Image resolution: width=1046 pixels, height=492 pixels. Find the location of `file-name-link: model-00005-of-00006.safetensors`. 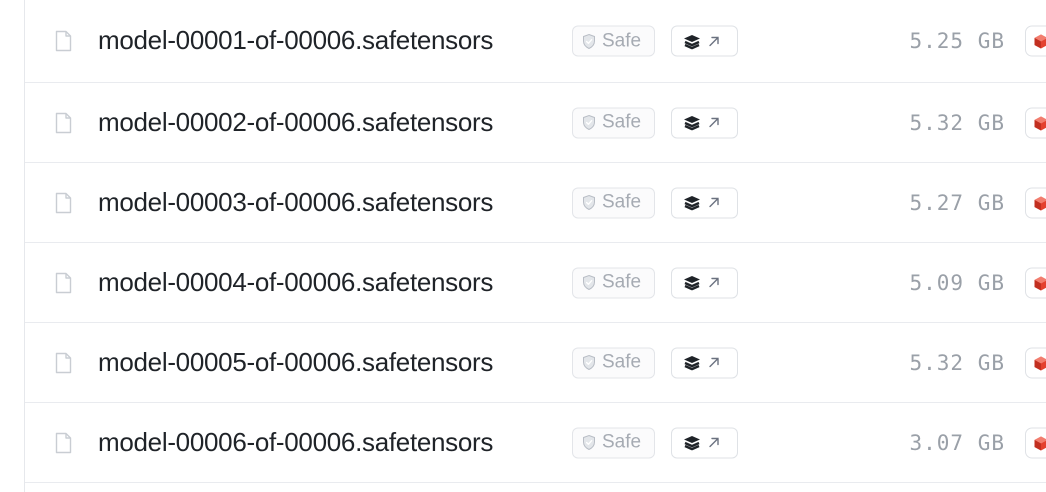

file-name-link: model-00005-of-00006.safetensors is located at coordinates (295, 361).